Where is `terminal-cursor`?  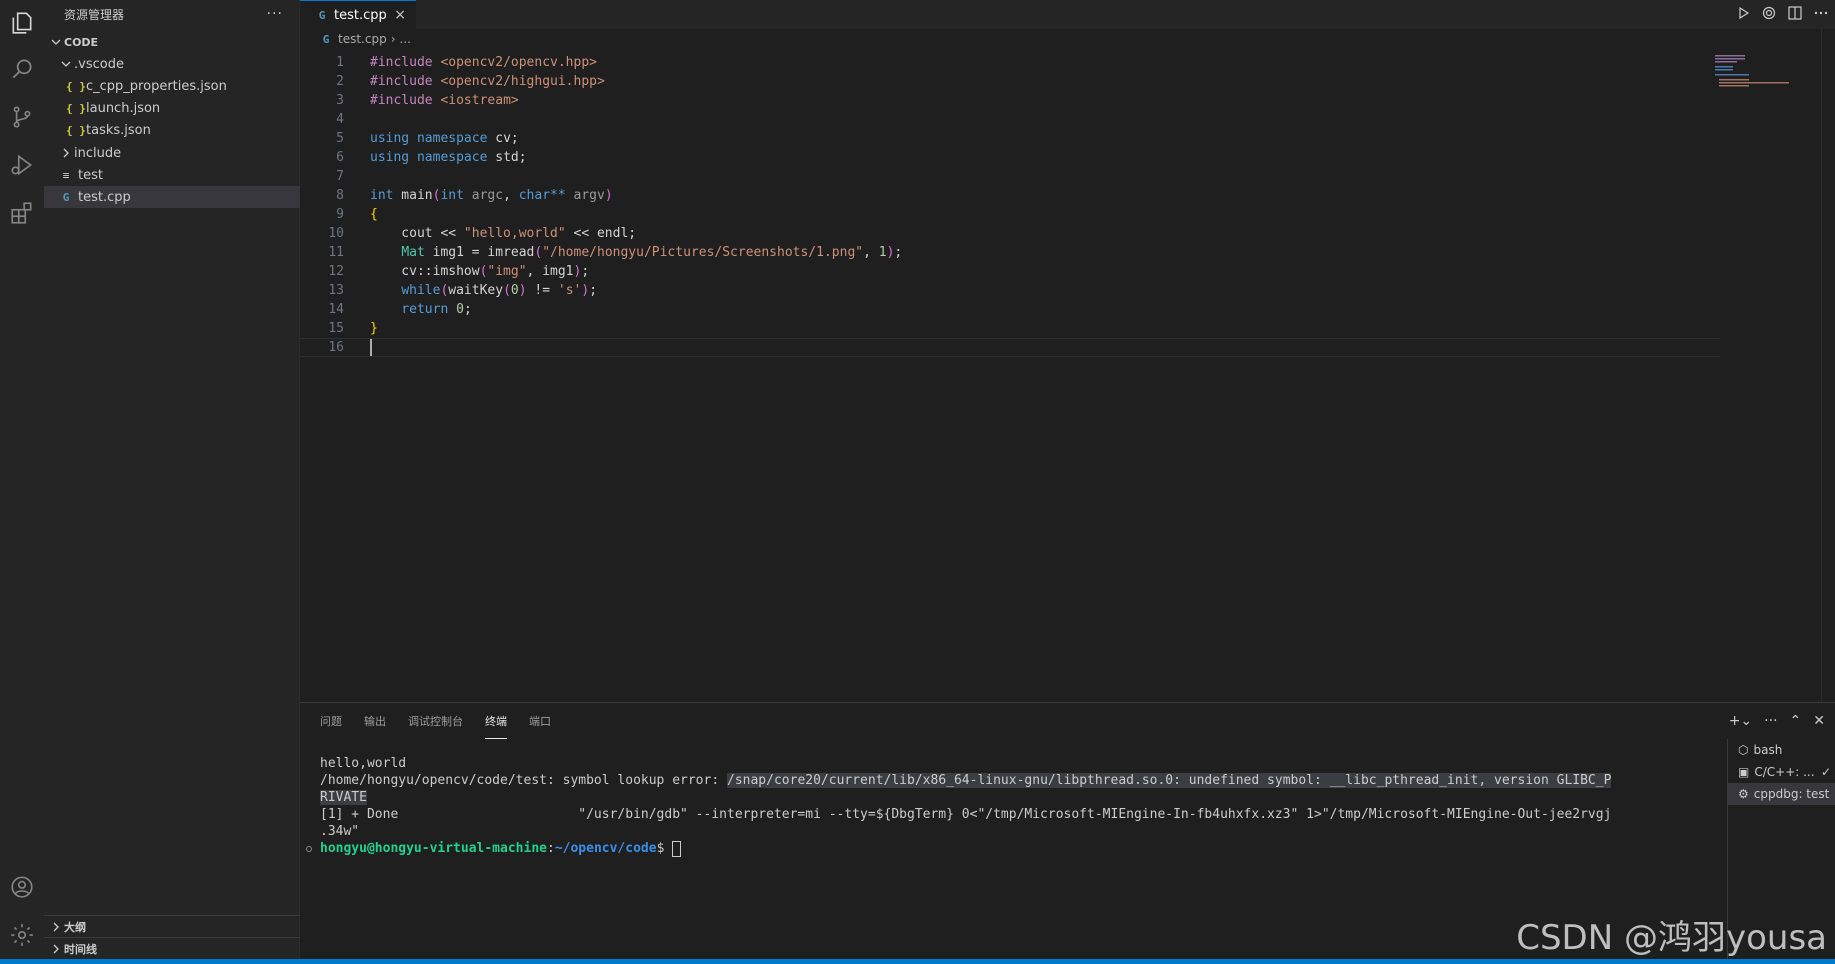
terminal-cursor is located at coordinates (677, 848).